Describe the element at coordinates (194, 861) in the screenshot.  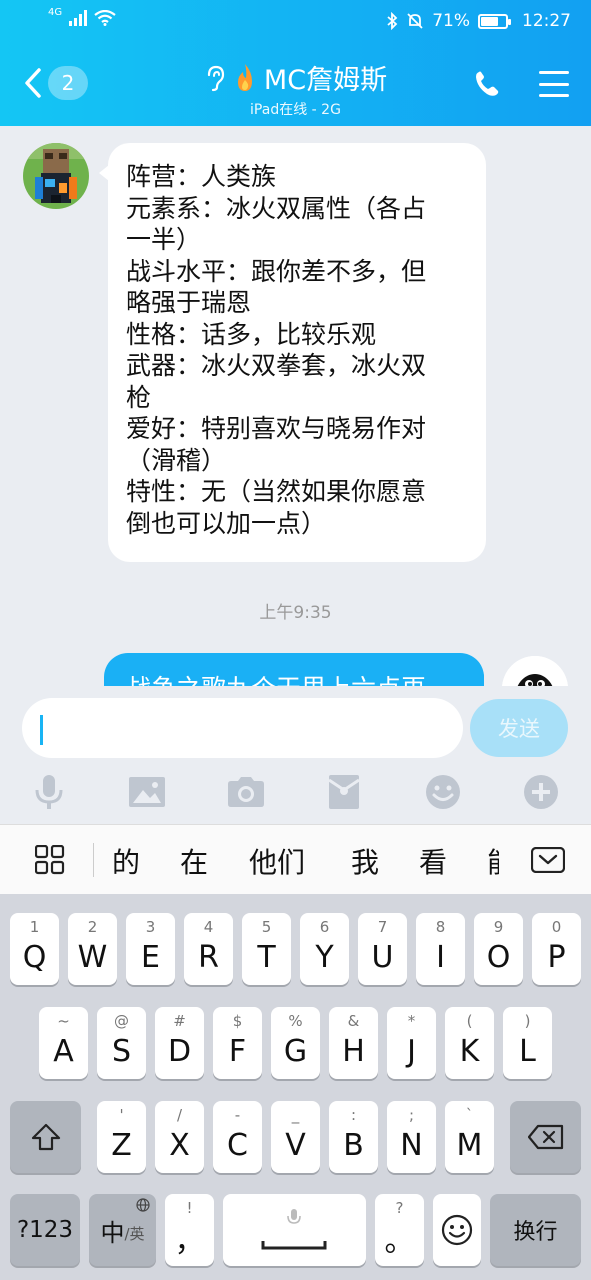
I see `candidate-word: 在` at that location.